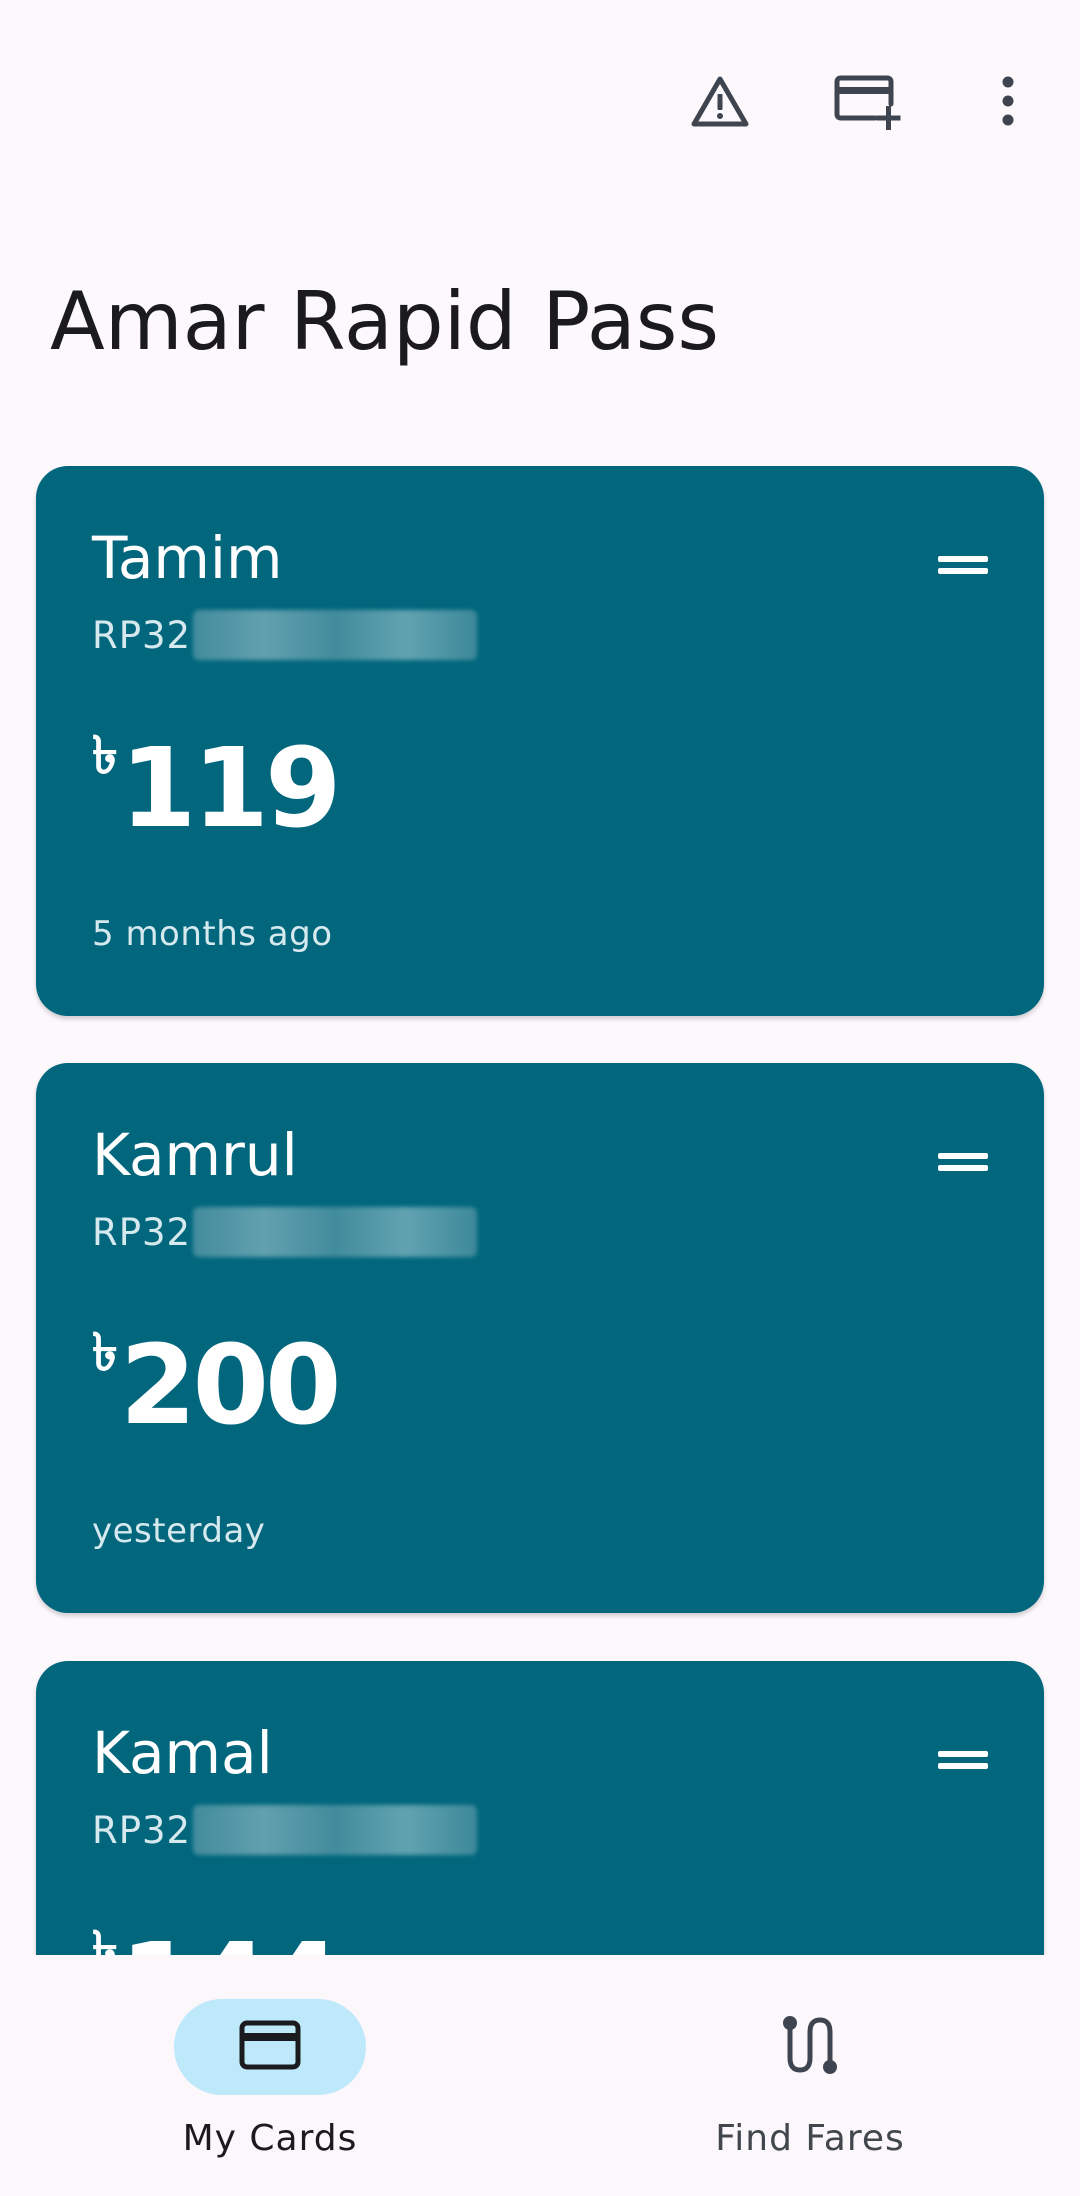  What do you see at coordinates (270, 2138) in the screenshot?
I see `nav-label-my-cards: My Cards` at bounding box center [270, 2138].